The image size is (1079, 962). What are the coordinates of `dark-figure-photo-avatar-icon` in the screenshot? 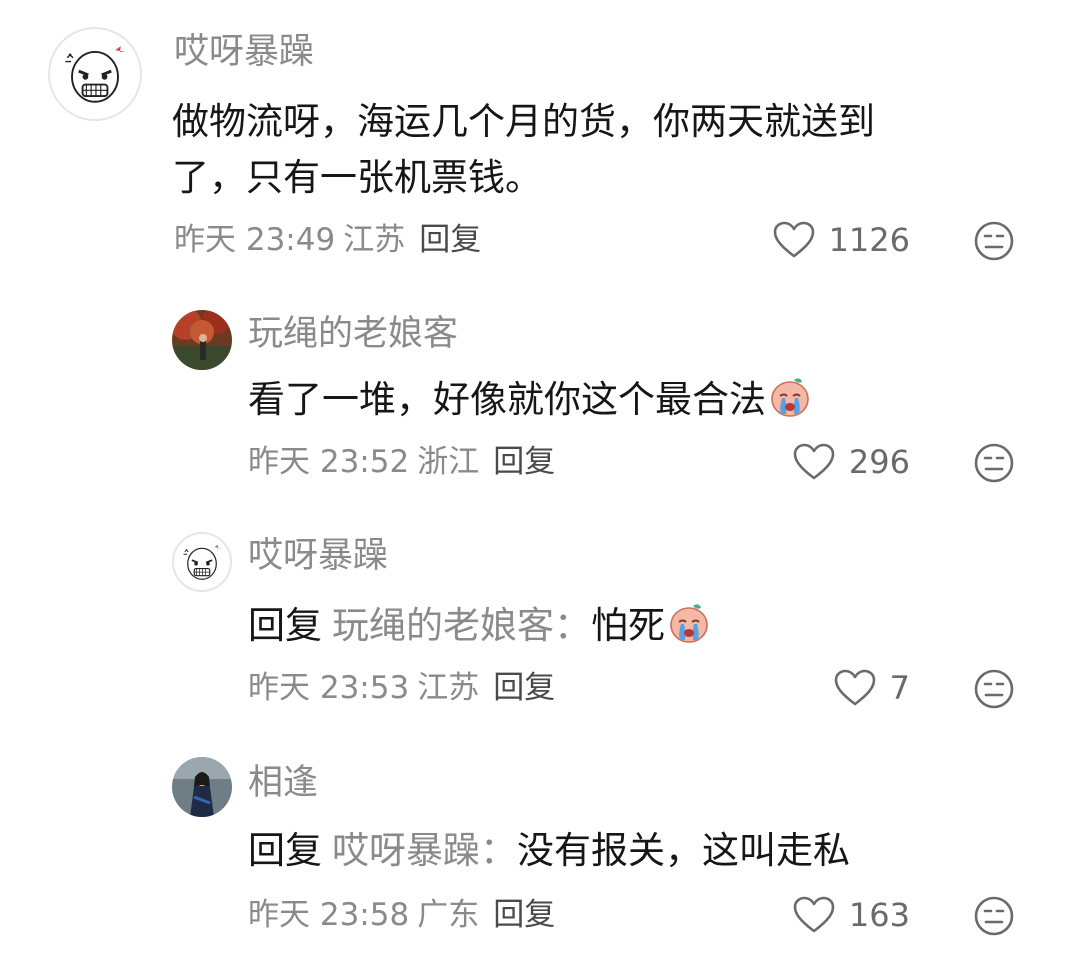 It's located at (202, 787).